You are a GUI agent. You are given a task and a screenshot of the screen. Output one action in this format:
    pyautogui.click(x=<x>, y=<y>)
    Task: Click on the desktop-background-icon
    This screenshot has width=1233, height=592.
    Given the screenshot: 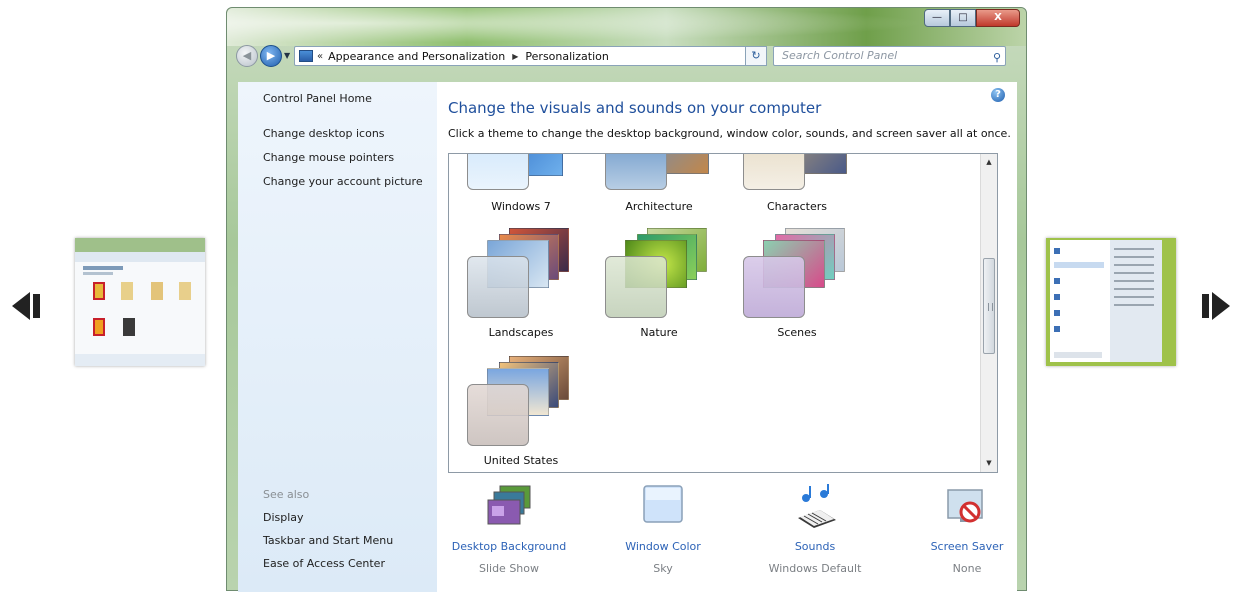 What is the action you would take?
    pyautogui.click(x=509, y=507)
    